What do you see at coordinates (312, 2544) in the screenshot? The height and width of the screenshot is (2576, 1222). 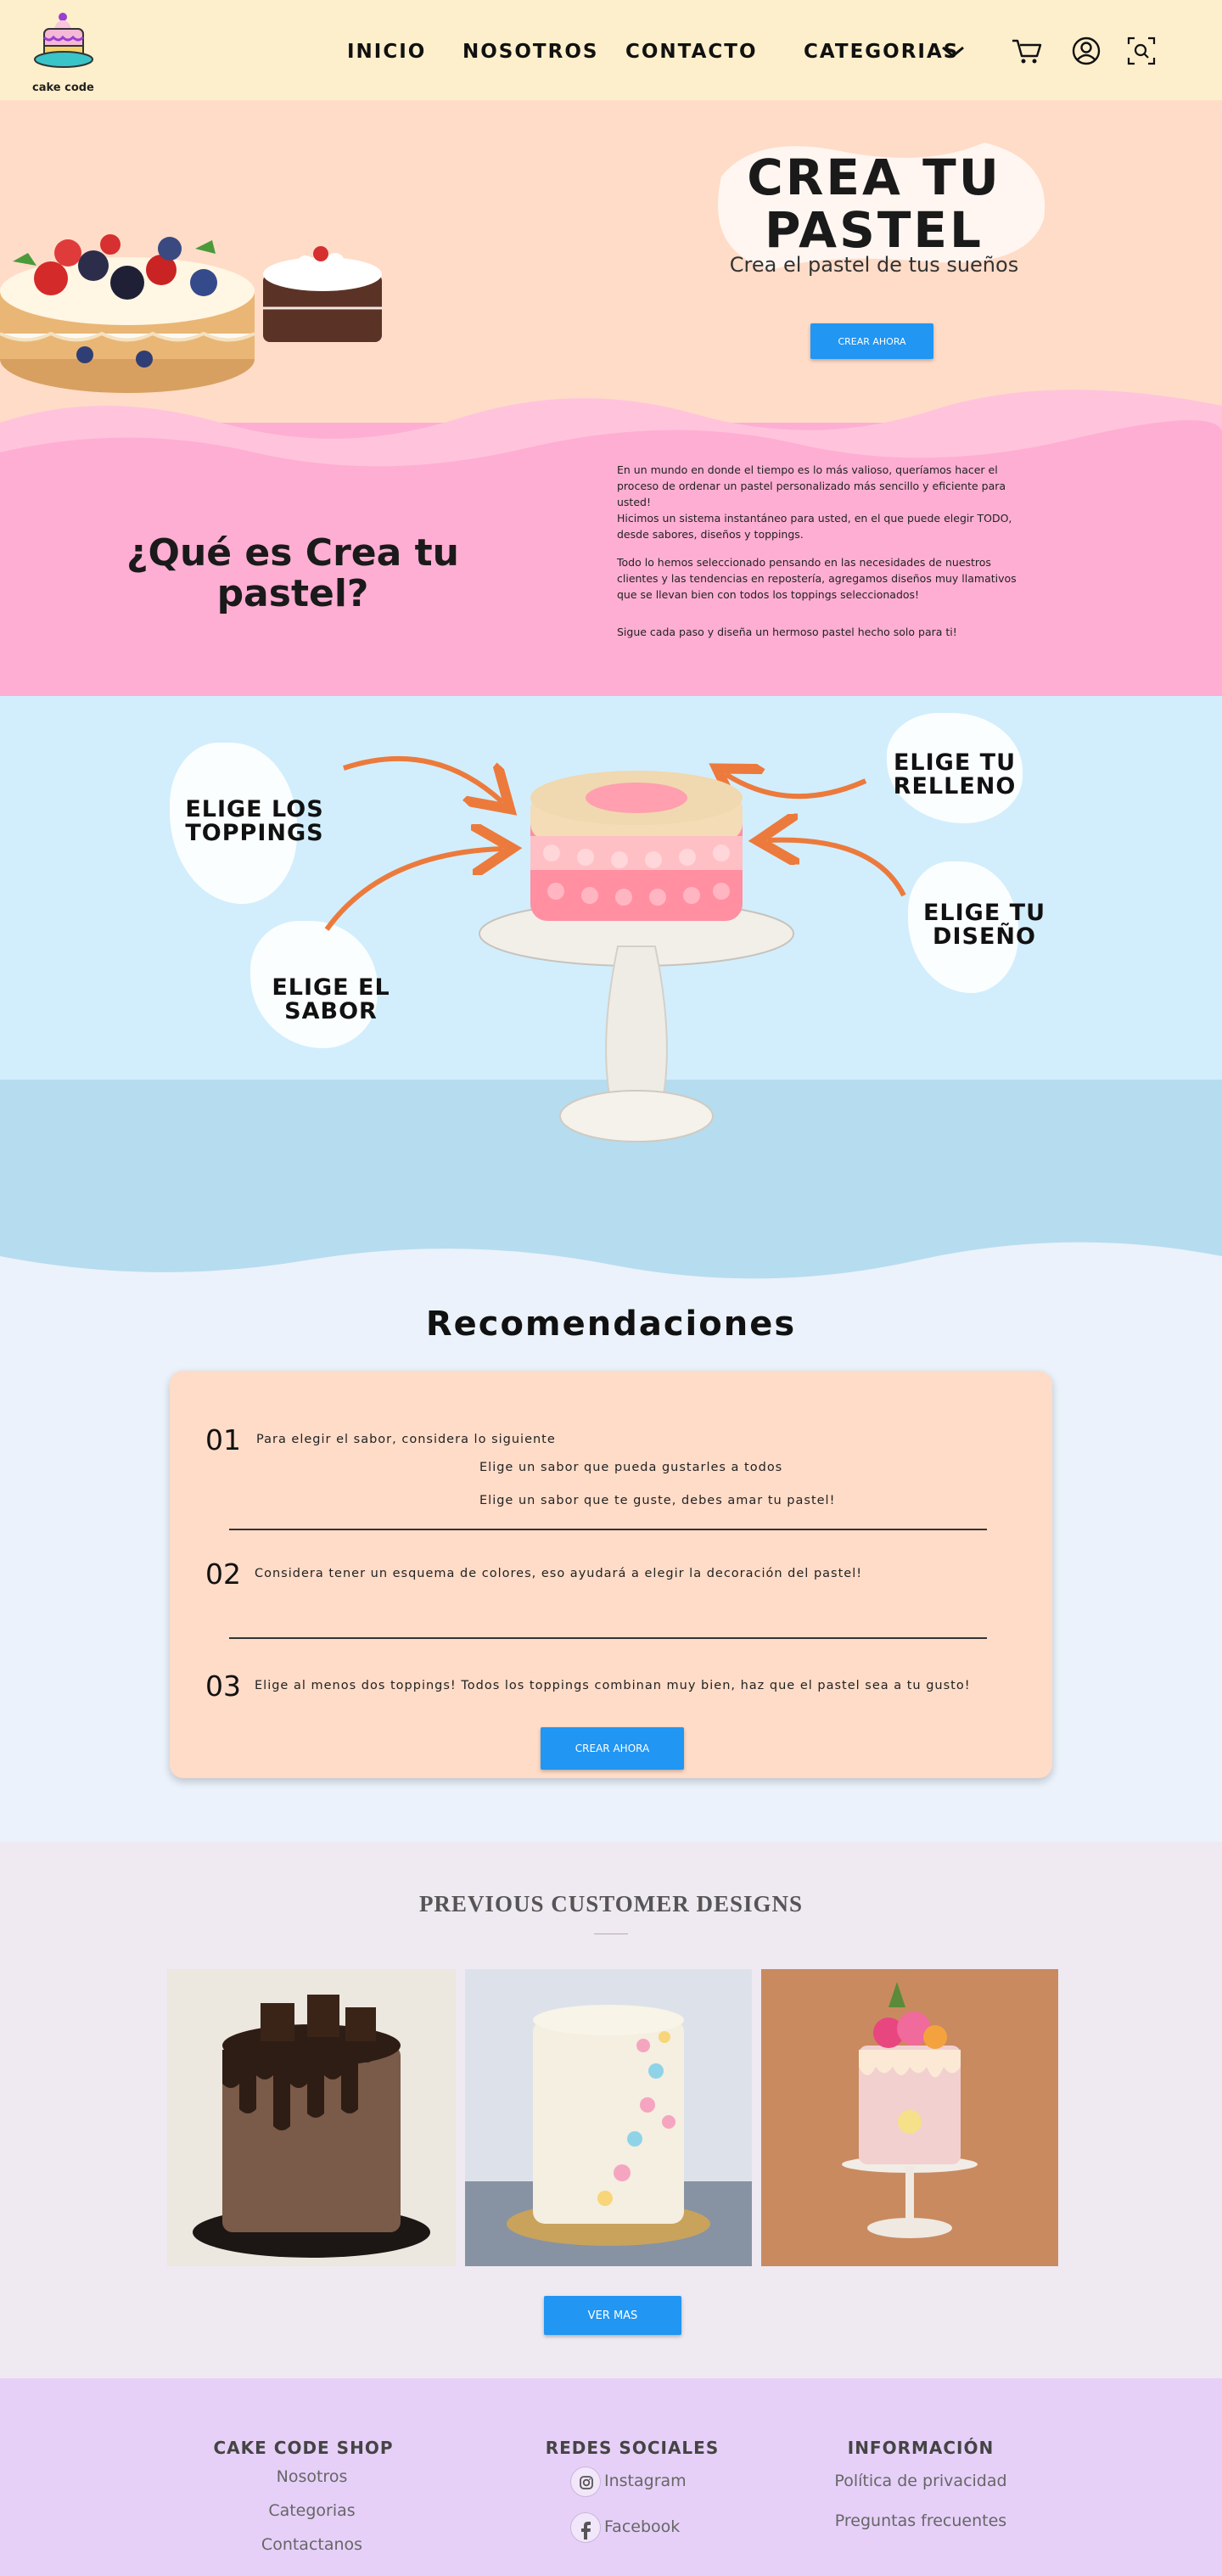 I see `footer-link-contactanos: Contactanos` at bounding box center [312, 2544].